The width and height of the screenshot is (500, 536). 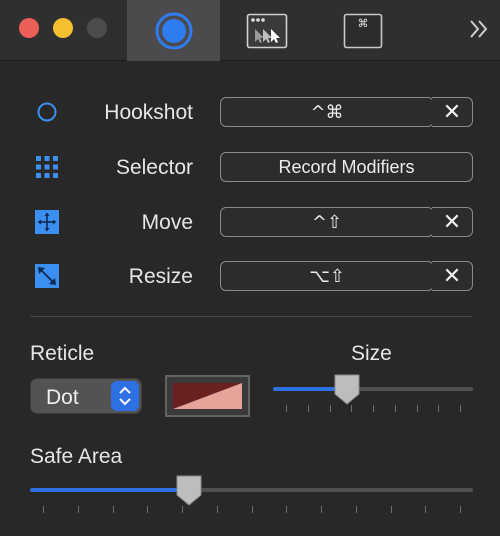 What do you see at coordinates (251, 316) in the screenshot?
I see `section-divider` at bounding box center [251, 316].